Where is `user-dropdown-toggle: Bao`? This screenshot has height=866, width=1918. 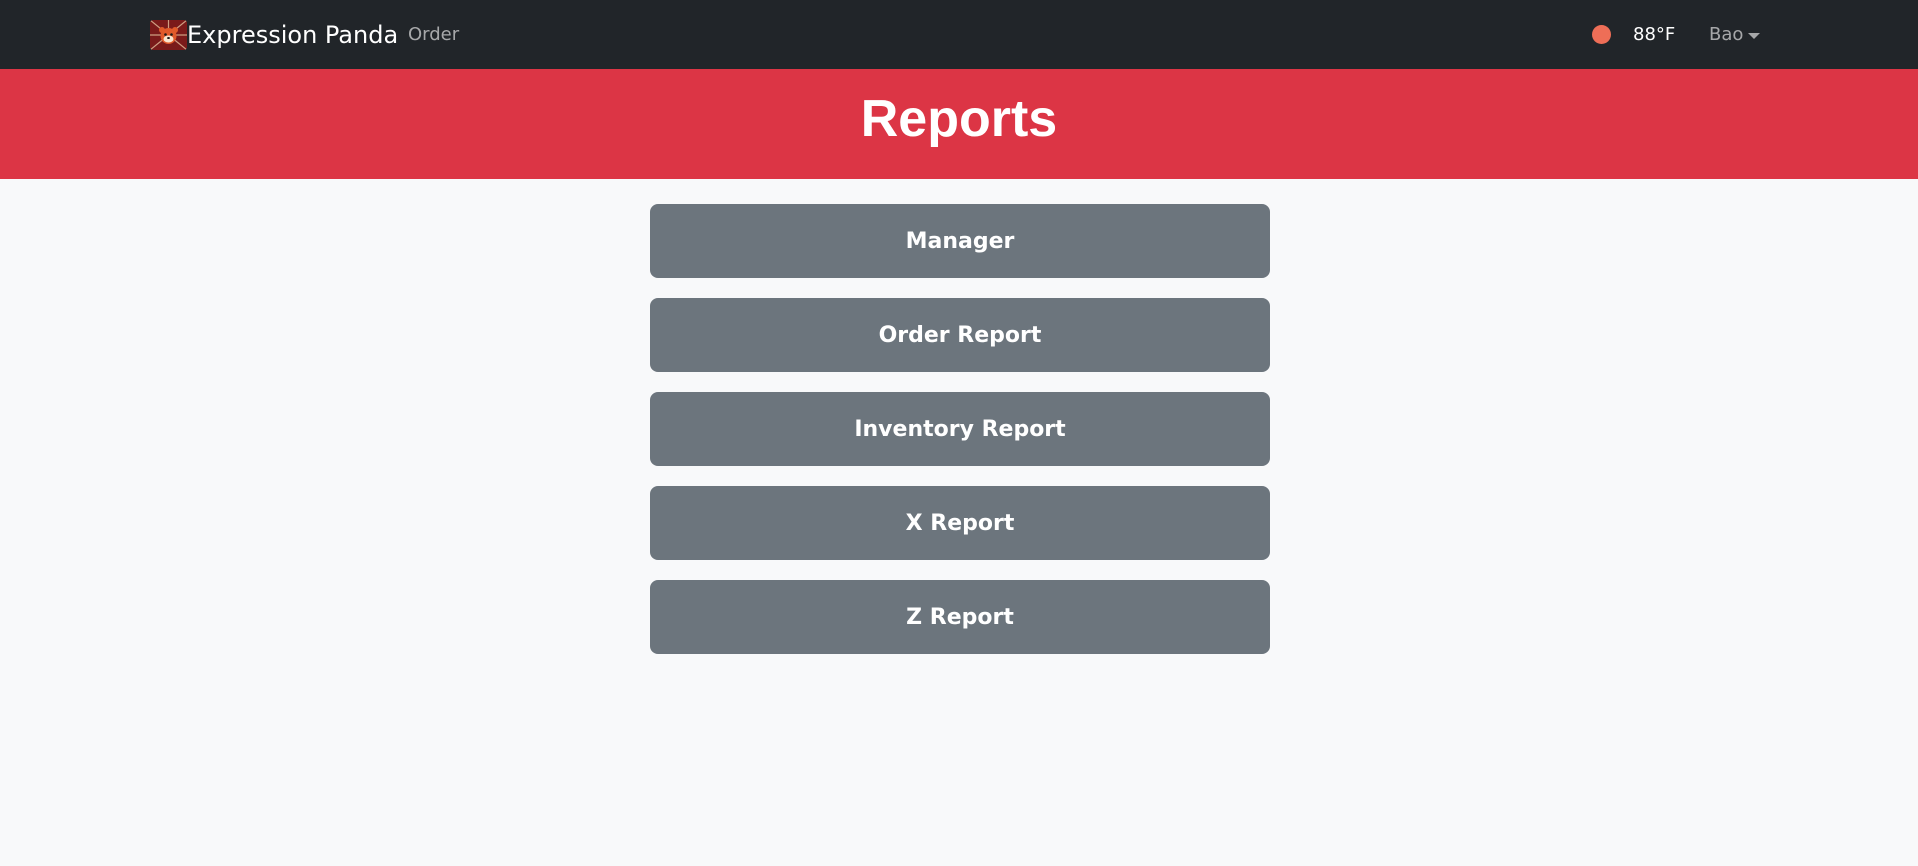
user-dropdown-toggle: Bao is located at coordinates (1735, 34).